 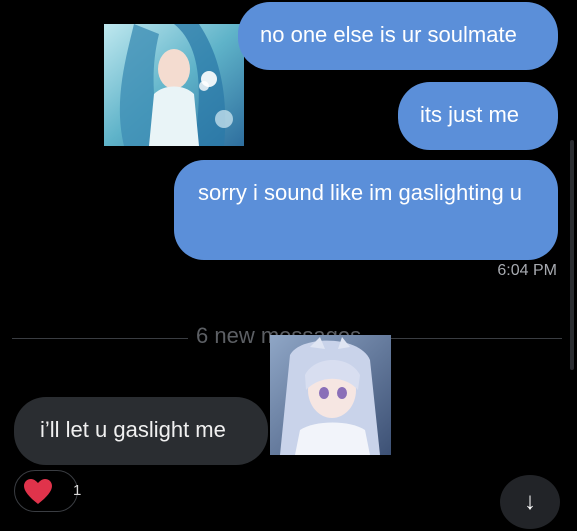 What do you see at coordinates (77, 490) in the screenshot?
I see `reaction-count: 1` at bounding box center [77, 490].